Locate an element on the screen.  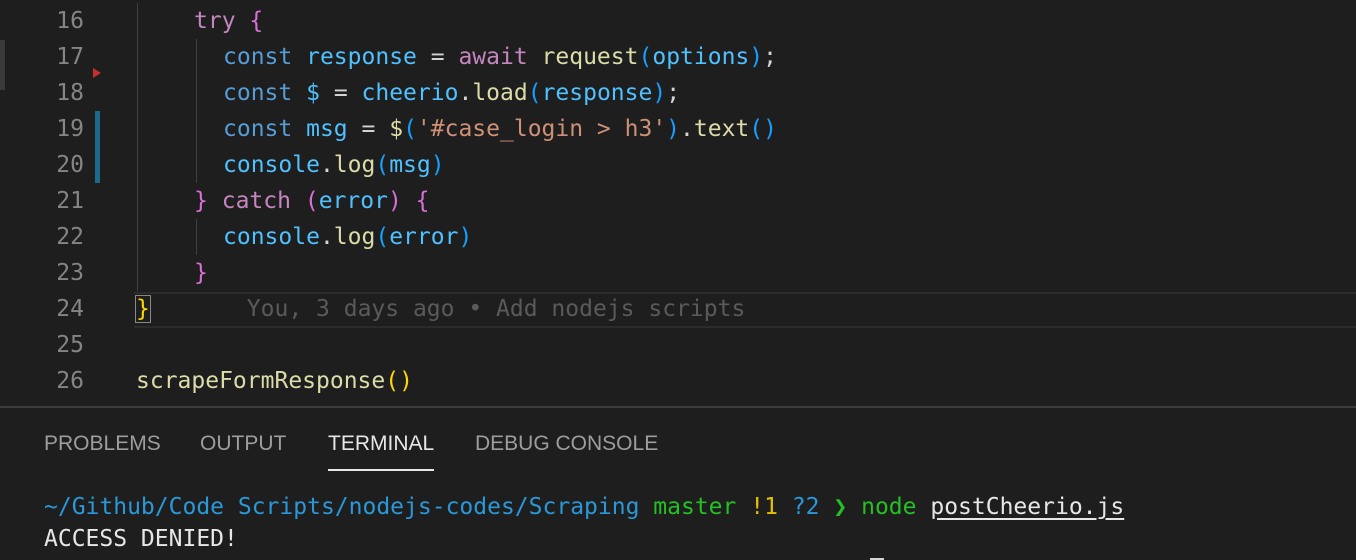
tab-terminal: TERMINAL is located at coordinates (381, 444).